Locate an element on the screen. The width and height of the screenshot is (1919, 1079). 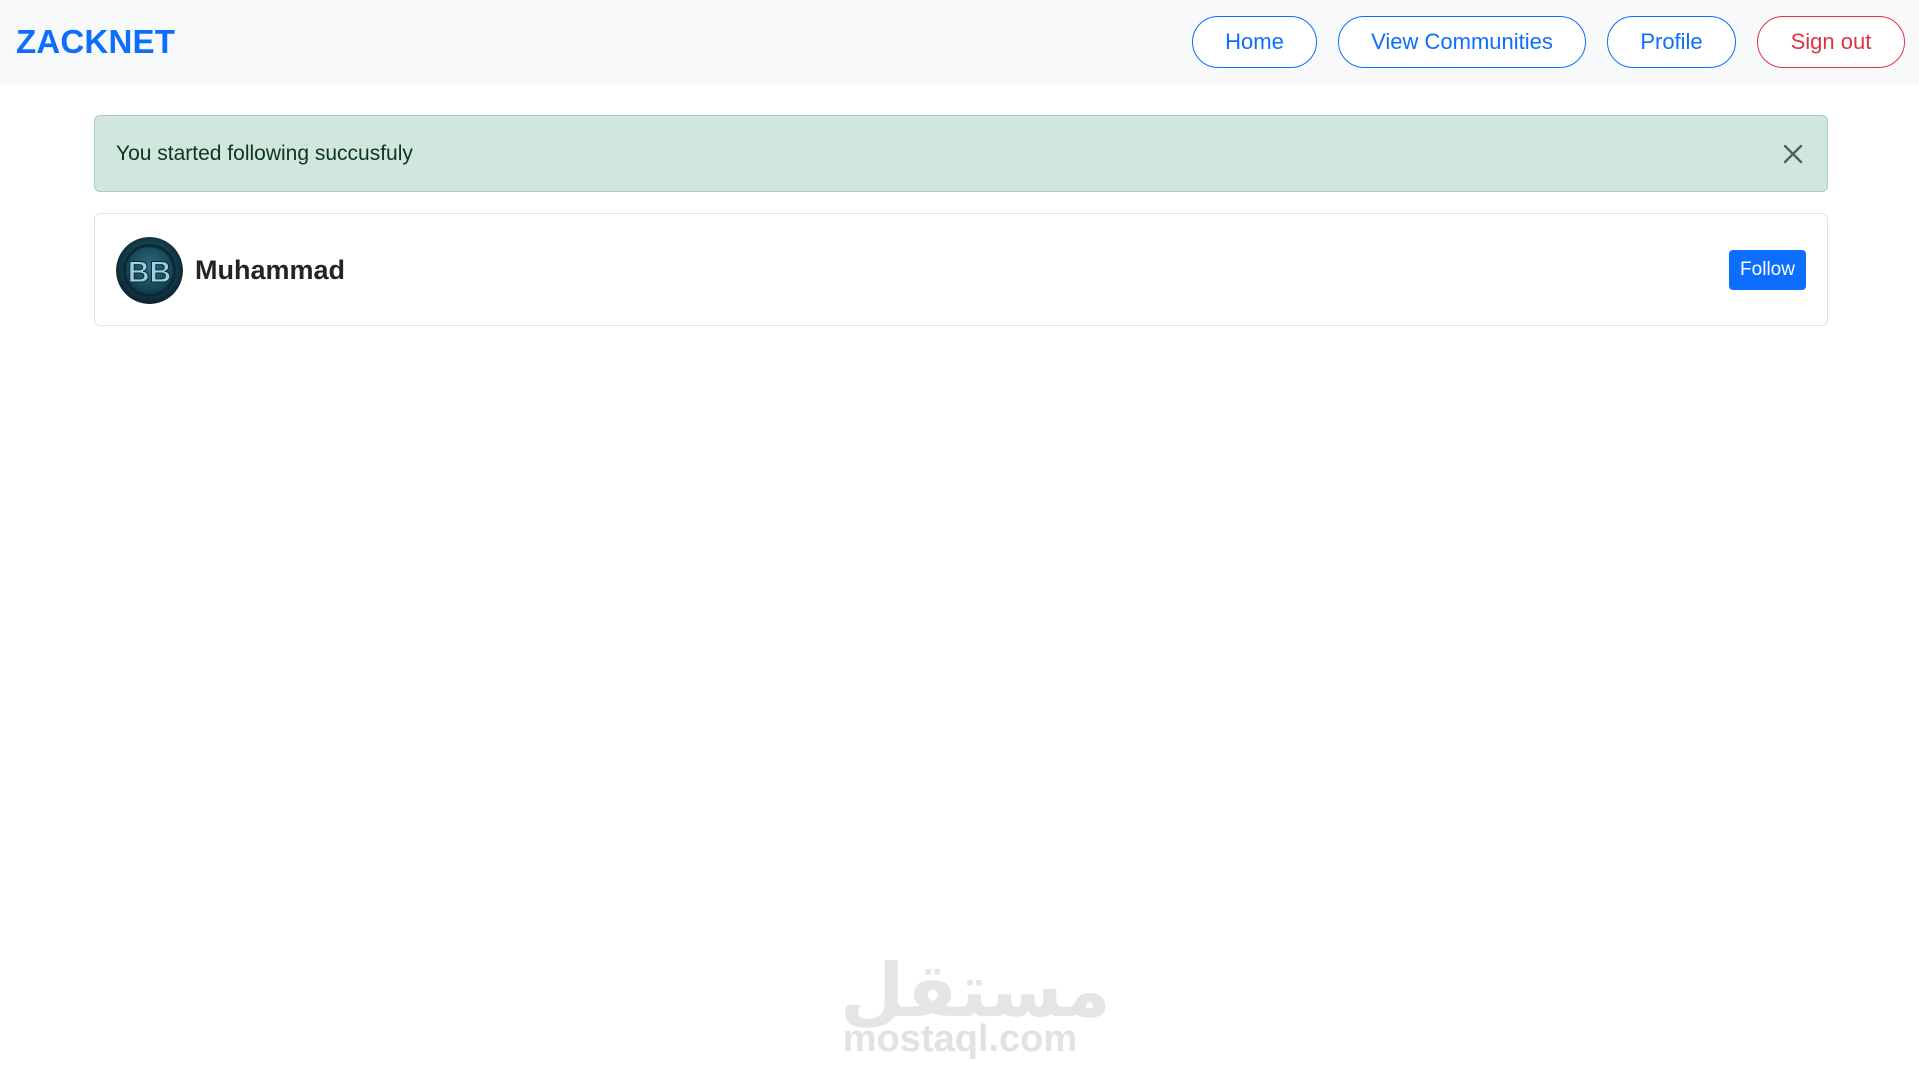
success-alert: You started following succusfuly is located at coordinates (961, 153).